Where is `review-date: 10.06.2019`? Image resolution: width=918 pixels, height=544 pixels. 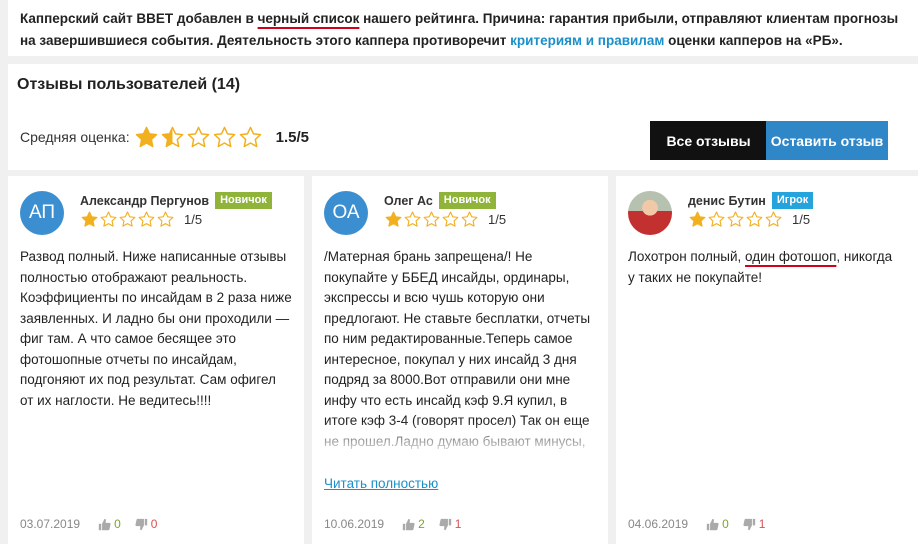 review-date: 10.06.2019 is located at coordinates (354, 524).